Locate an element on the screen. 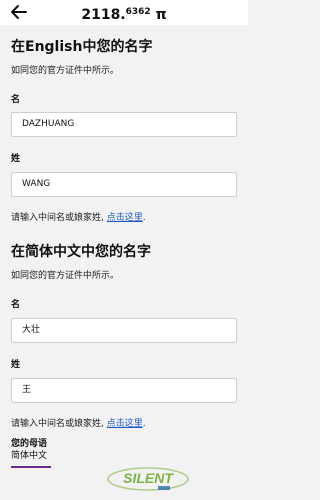 Image resolution: width=320 pixels, height=500 pixels. english-first-name-input: DAZHUANG is located at coordinates (124, 124).